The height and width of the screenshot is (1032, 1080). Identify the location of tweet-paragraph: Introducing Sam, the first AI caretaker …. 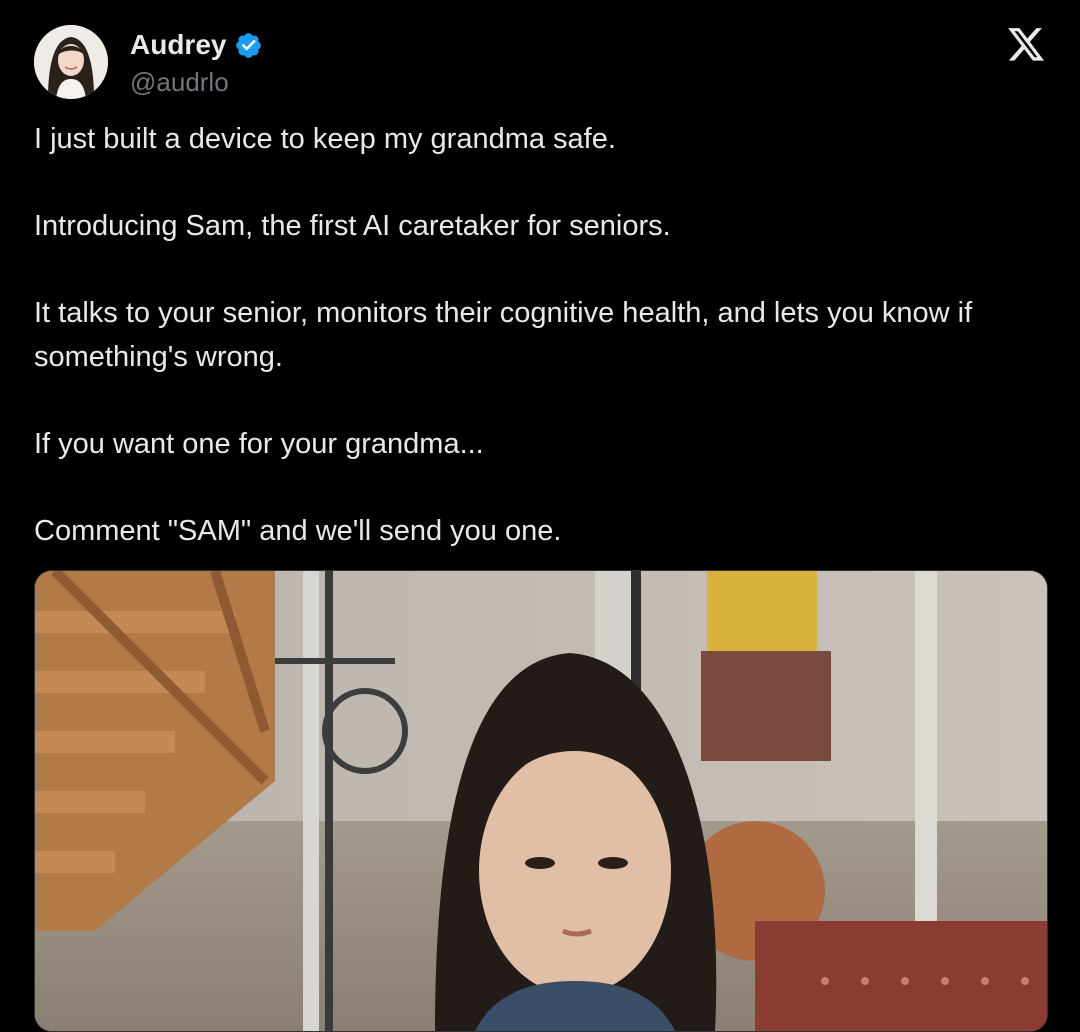
(352, 226).